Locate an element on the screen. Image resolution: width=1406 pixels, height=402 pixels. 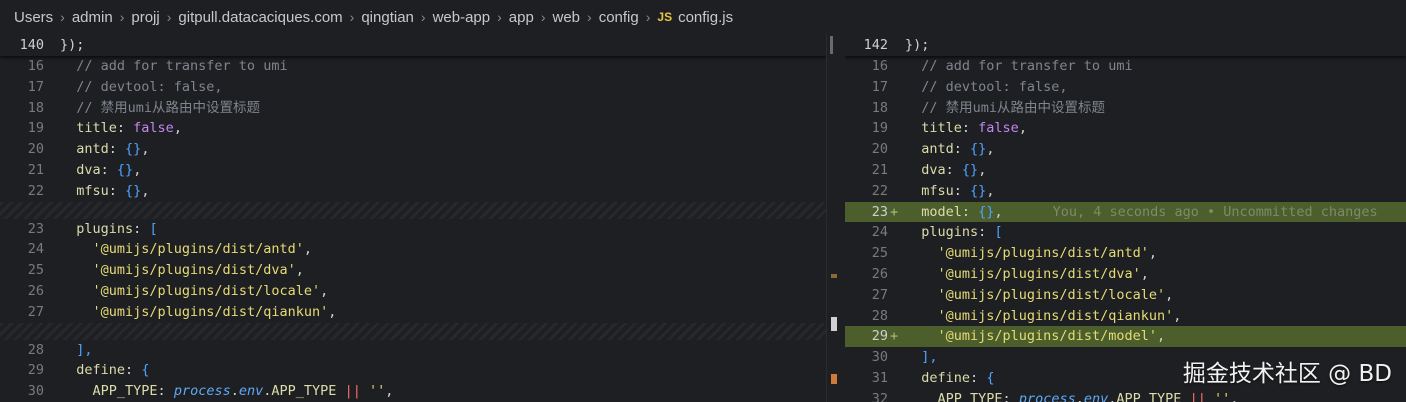
breadcrumb-item: projj is located at coordinates (145, 17).